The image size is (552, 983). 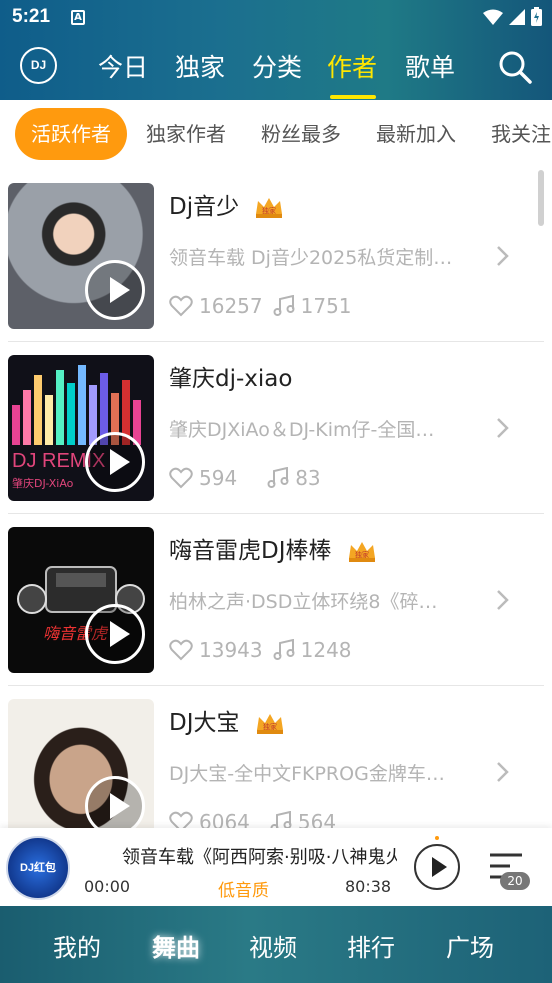 What do you see at coordinates (200, 66) in the screenshot?
I see `tab-exclusive: 独家` at bounding box center [200, 66].